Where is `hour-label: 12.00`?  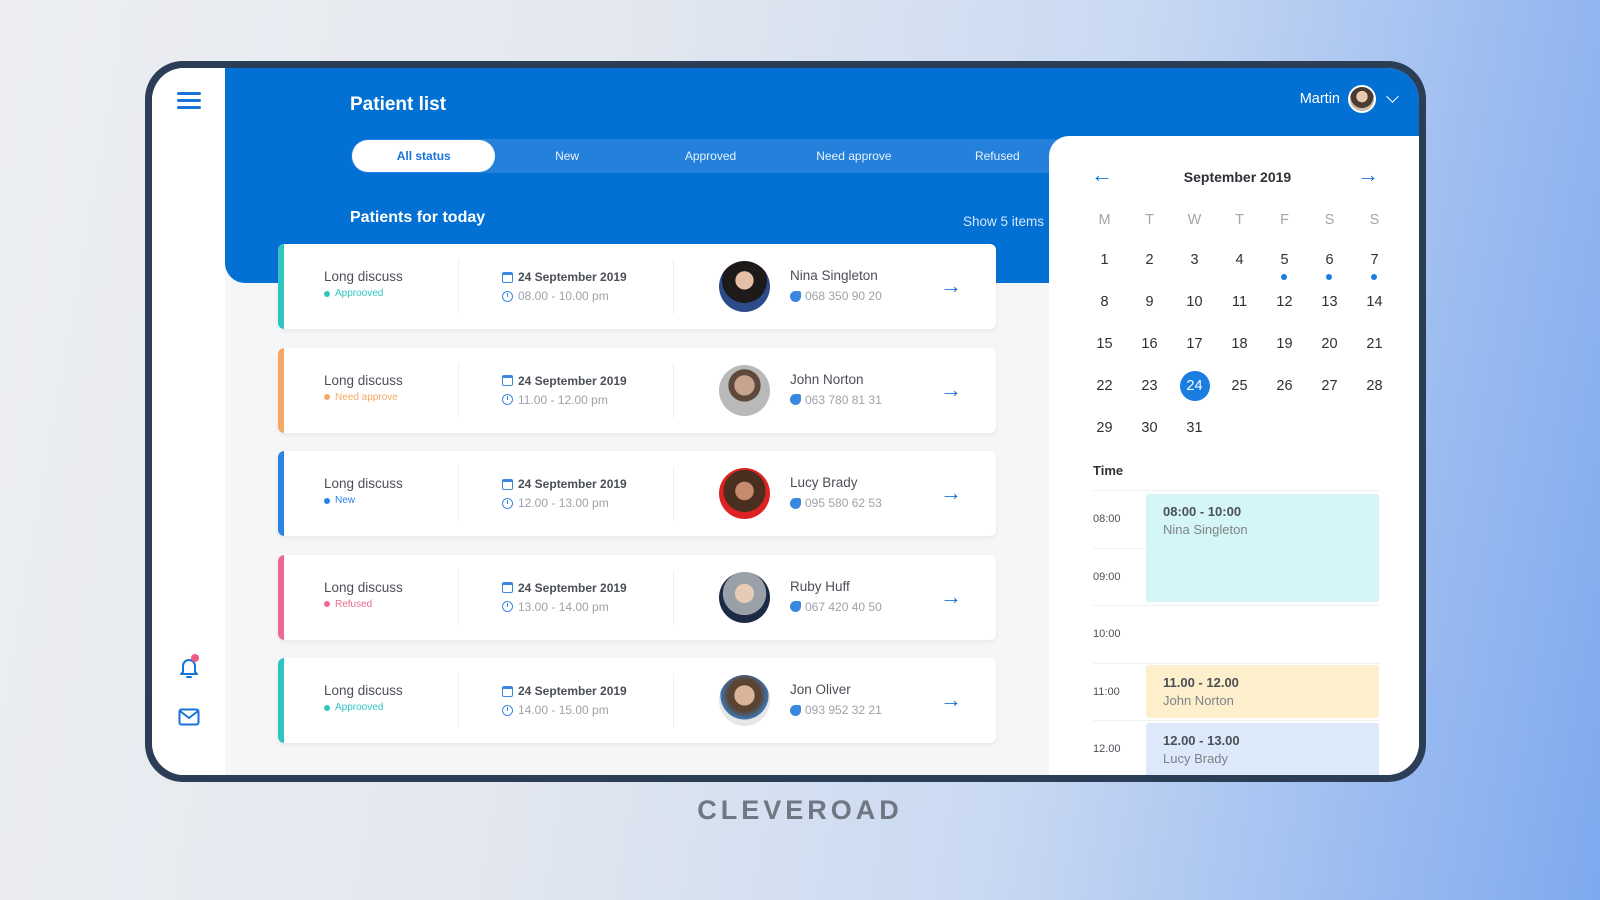
hour-label: 12.00 is located at coordinates (1107, 749).